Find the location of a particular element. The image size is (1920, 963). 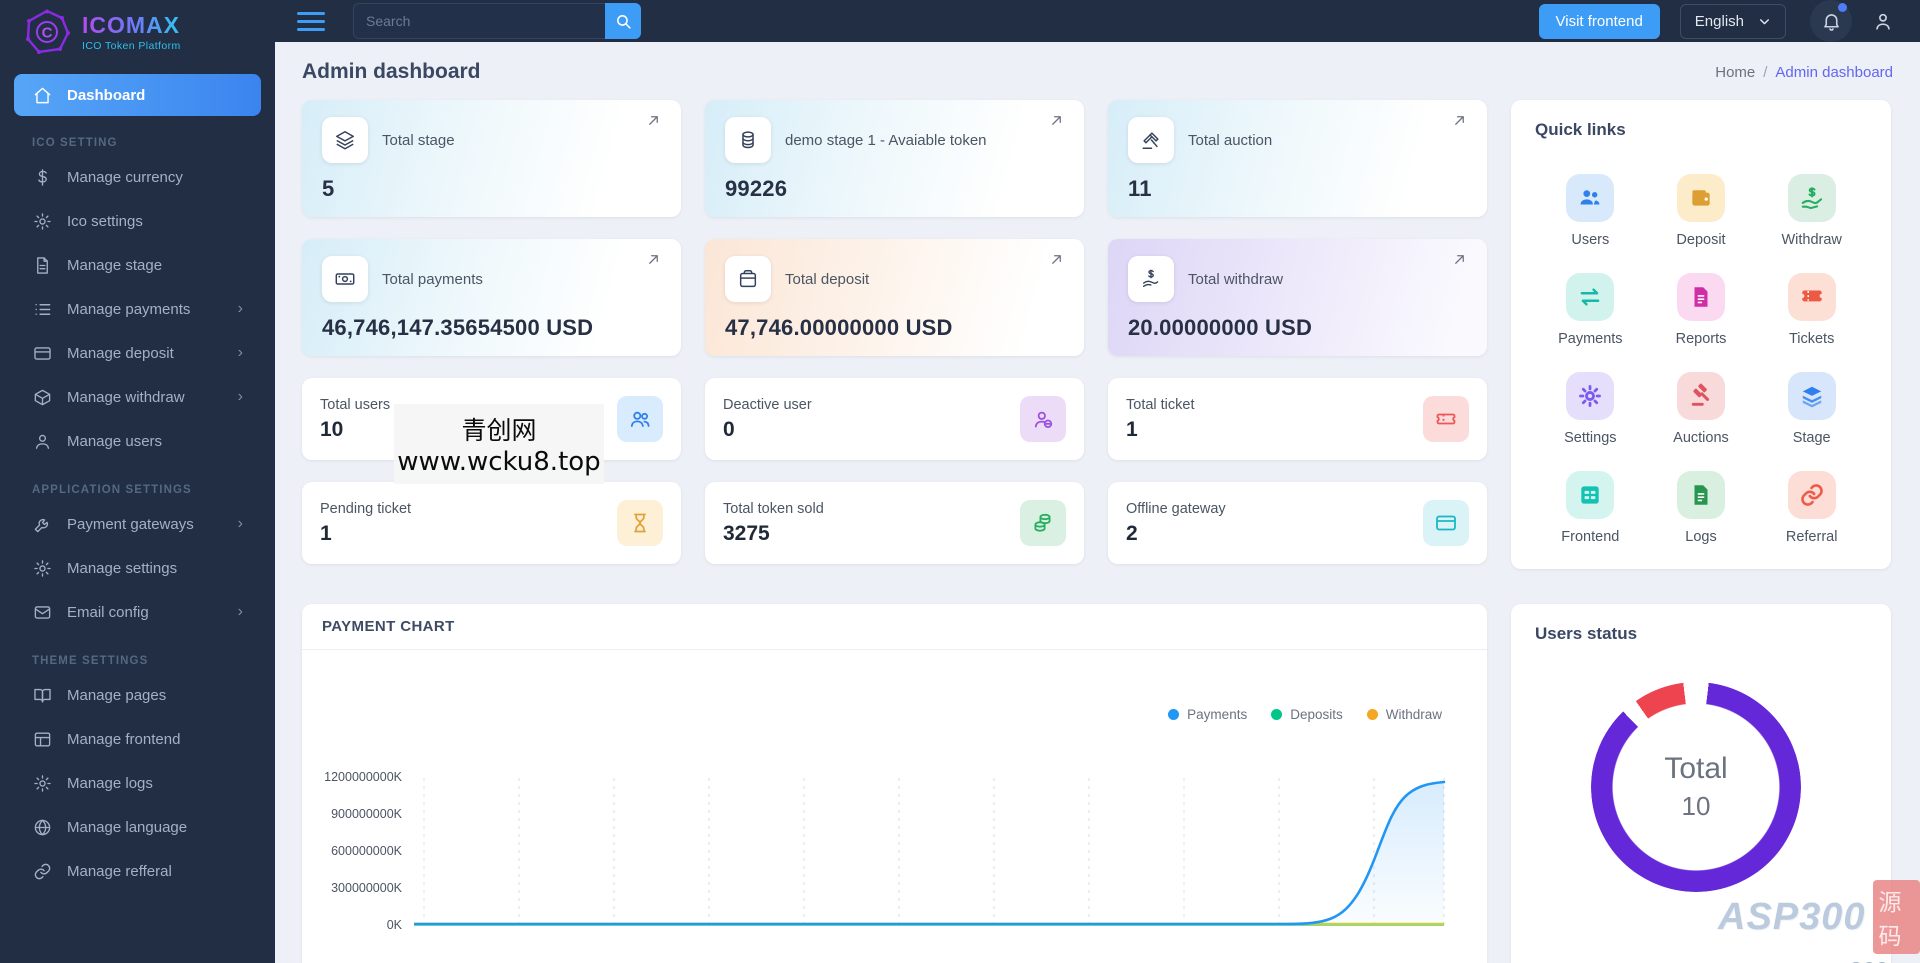

legend-deposits: Deposits is located at coordinates (1307, 714).